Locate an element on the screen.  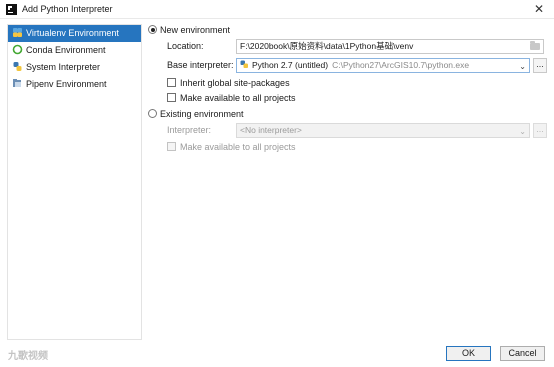
existing-environment-label: Existing environment is located at coordinates (202, 114).